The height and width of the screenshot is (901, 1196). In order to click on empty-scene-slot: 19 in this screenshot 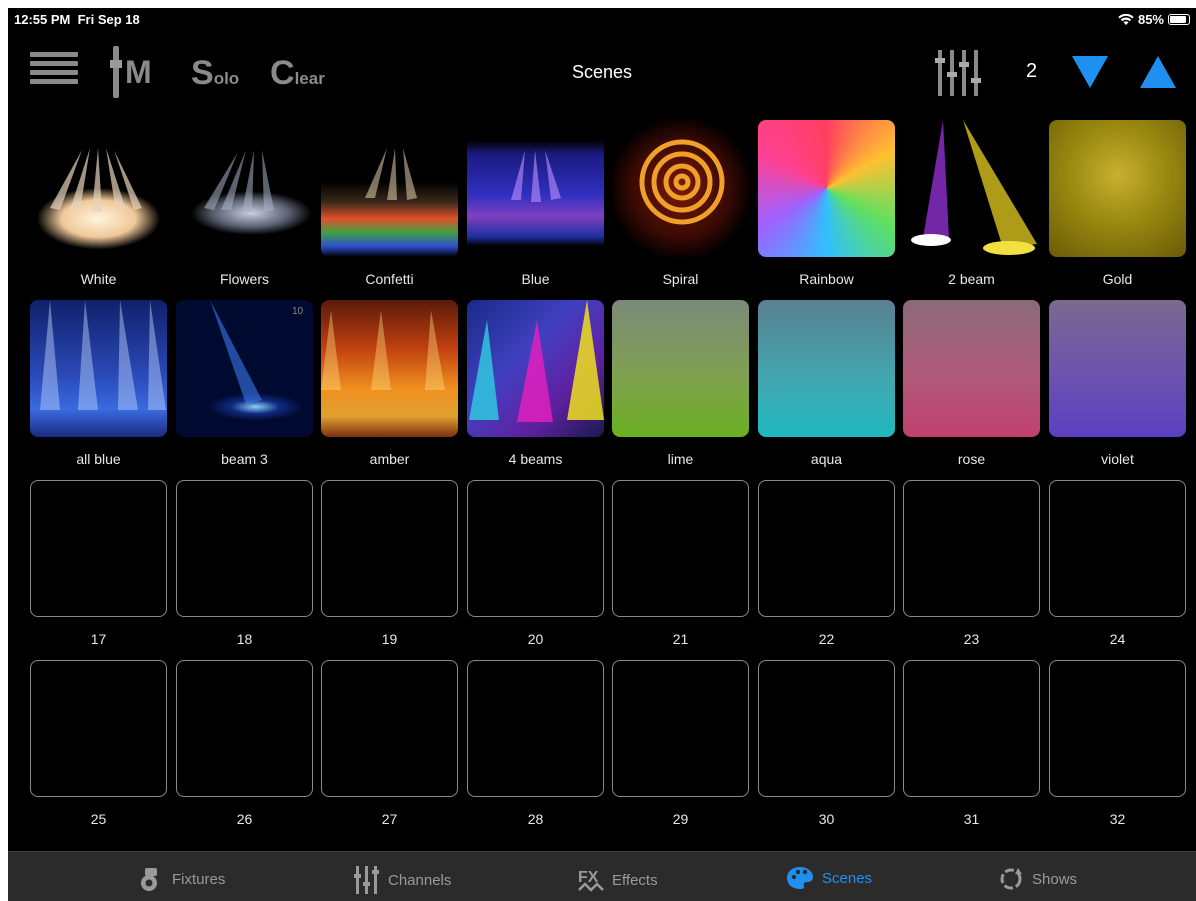, I will do `click(389, 565)`.